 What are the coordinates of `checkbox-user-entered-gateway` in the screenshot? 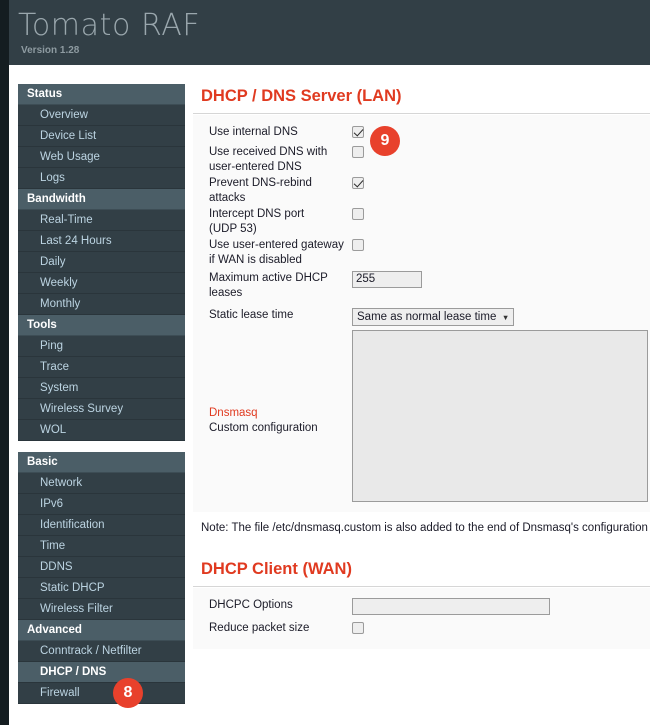 It's located at (358, 245).